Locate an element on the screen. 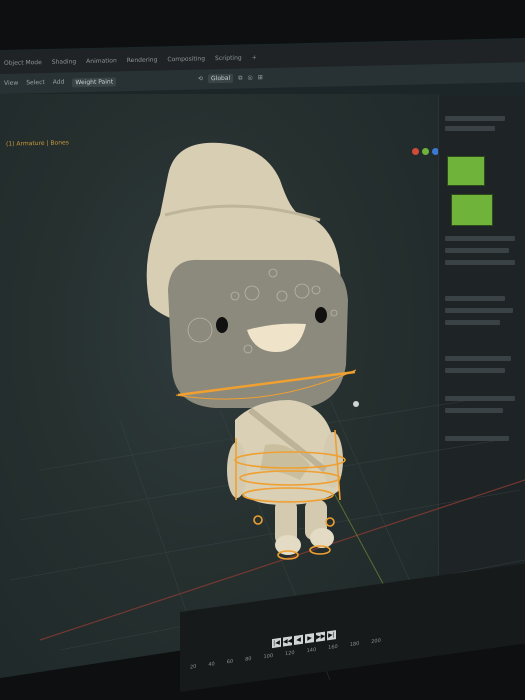 The height and width of the screenshot is (700, 525). prev-keyframe-icon: ◀◀ is located at coordinates (287, 641).